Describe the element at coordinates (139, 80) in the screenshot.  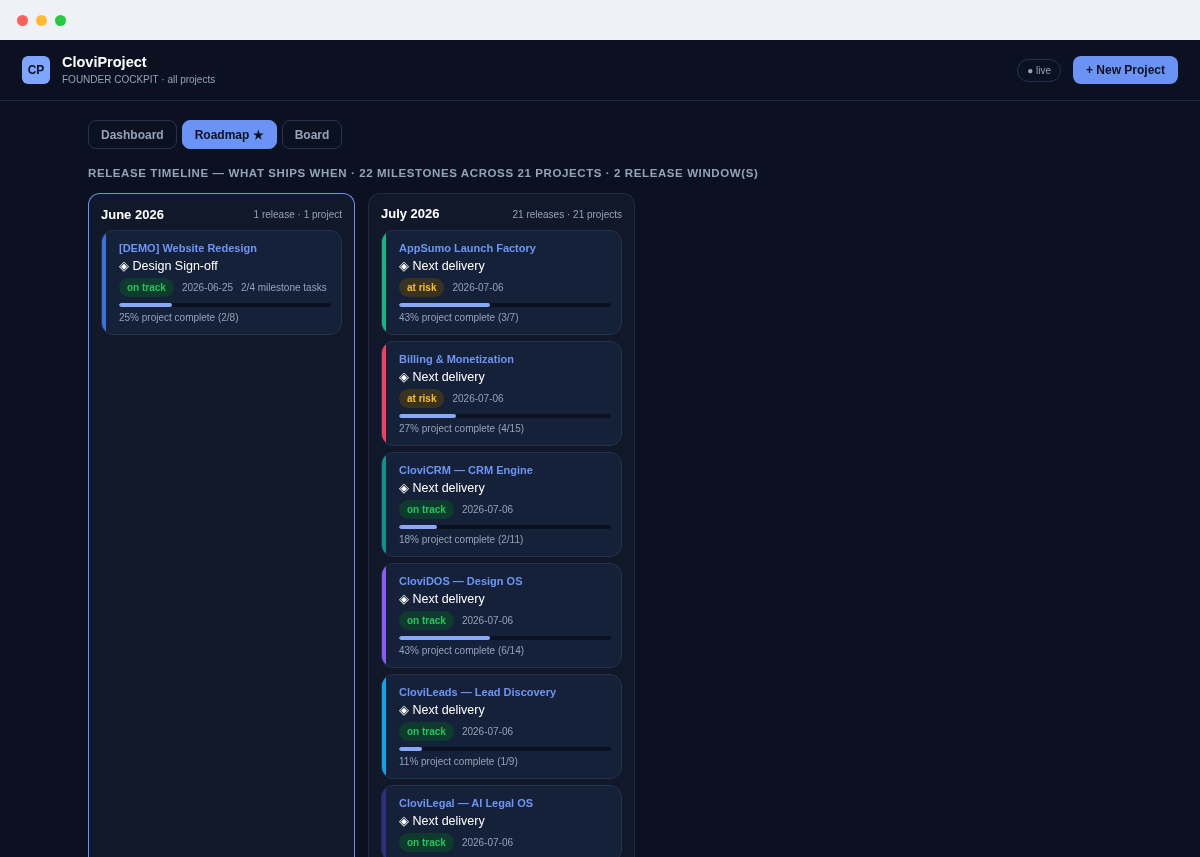
I see `app-subtitle: FOUNDER COCKPIT · all projects` at that location.